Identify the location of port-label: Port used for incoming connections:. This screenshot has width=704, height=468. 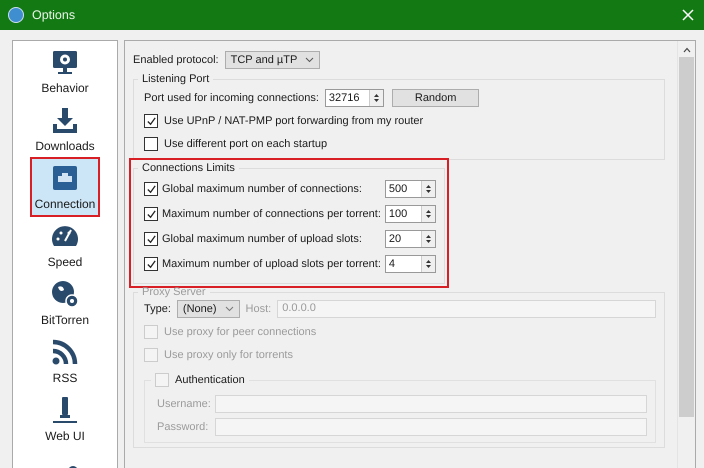
(231, 98).